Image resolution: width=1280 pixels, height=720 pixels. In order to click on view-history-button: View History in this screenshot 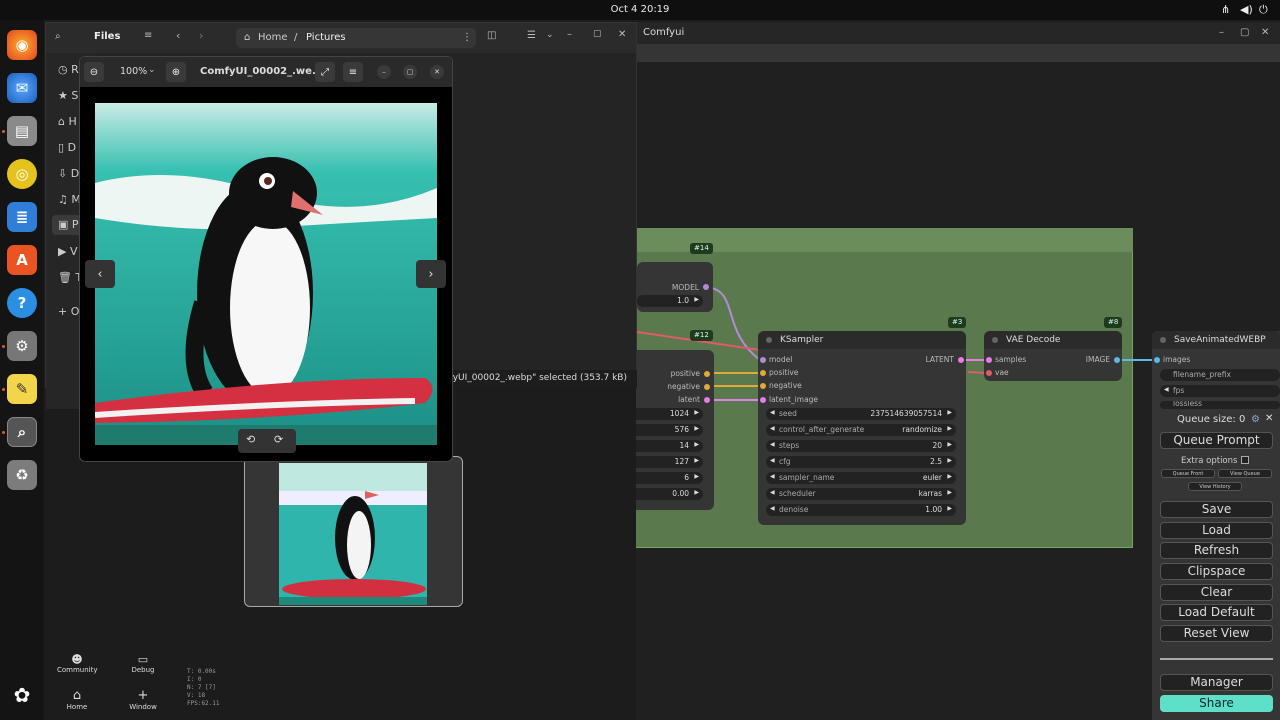, I will do `click(1215, 486)`.